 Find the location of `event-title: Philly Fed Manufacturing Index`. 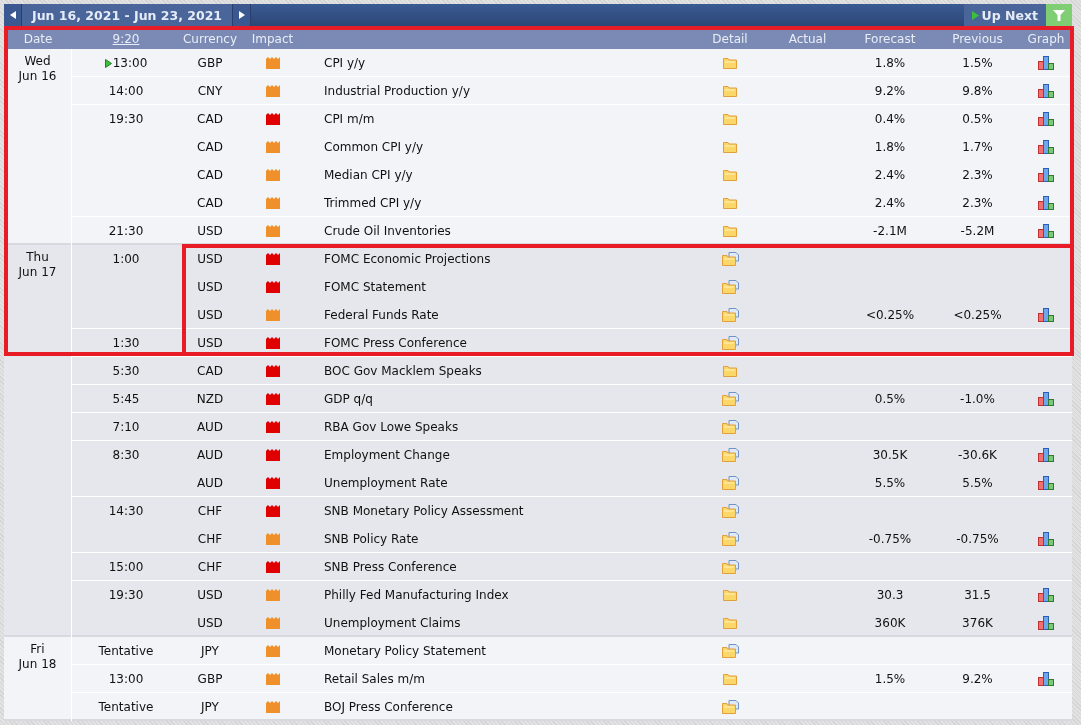

event-title: Philly Fed Manufacturing Index is located at coordinates (497, 595).